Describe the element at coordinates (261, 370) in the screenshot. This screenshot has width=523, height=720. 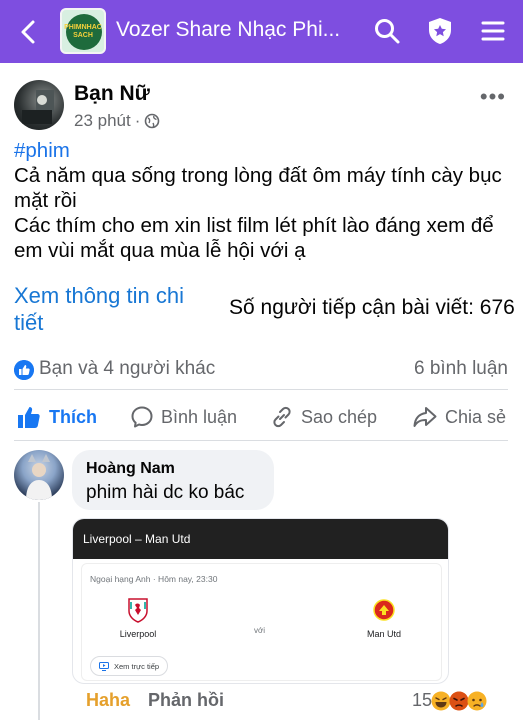
I see `post-stats: Bạn và 4 người khác 6 bình luận` at that location.